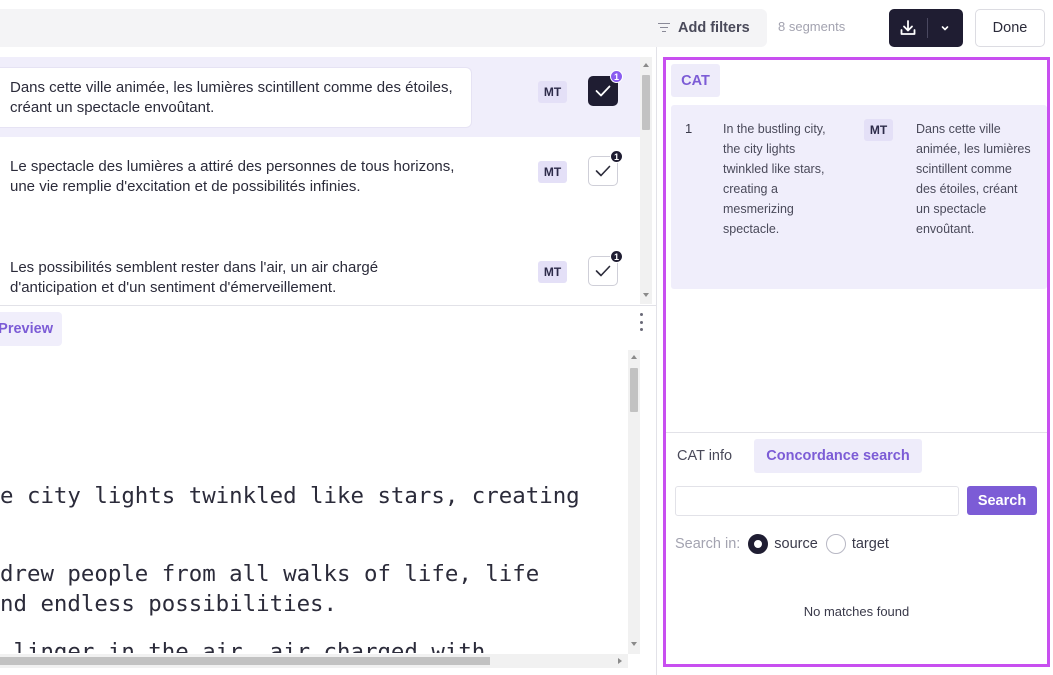 Image resolution: width=1053 pixels, height=675 pixels. What do you see at coordinates (817, 501) in the screenshot?
I see `concordance-search-input` at bounding box center [817, 501].